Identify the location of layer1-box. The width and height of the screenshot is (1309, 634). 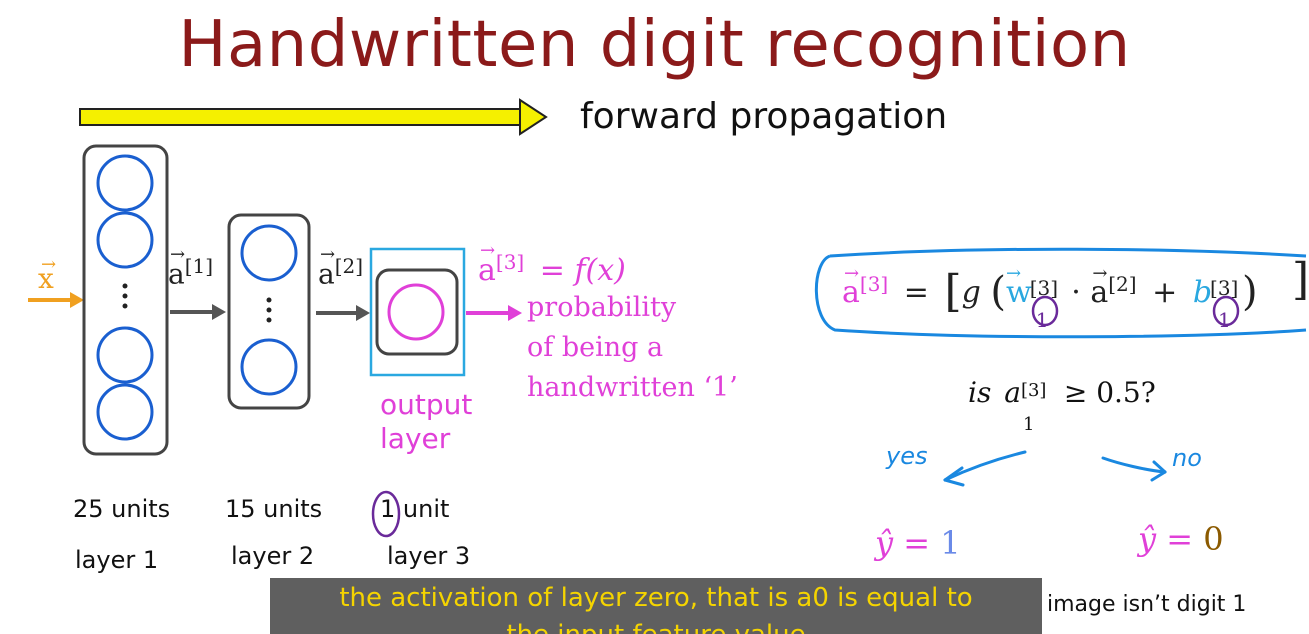
(125, 300).